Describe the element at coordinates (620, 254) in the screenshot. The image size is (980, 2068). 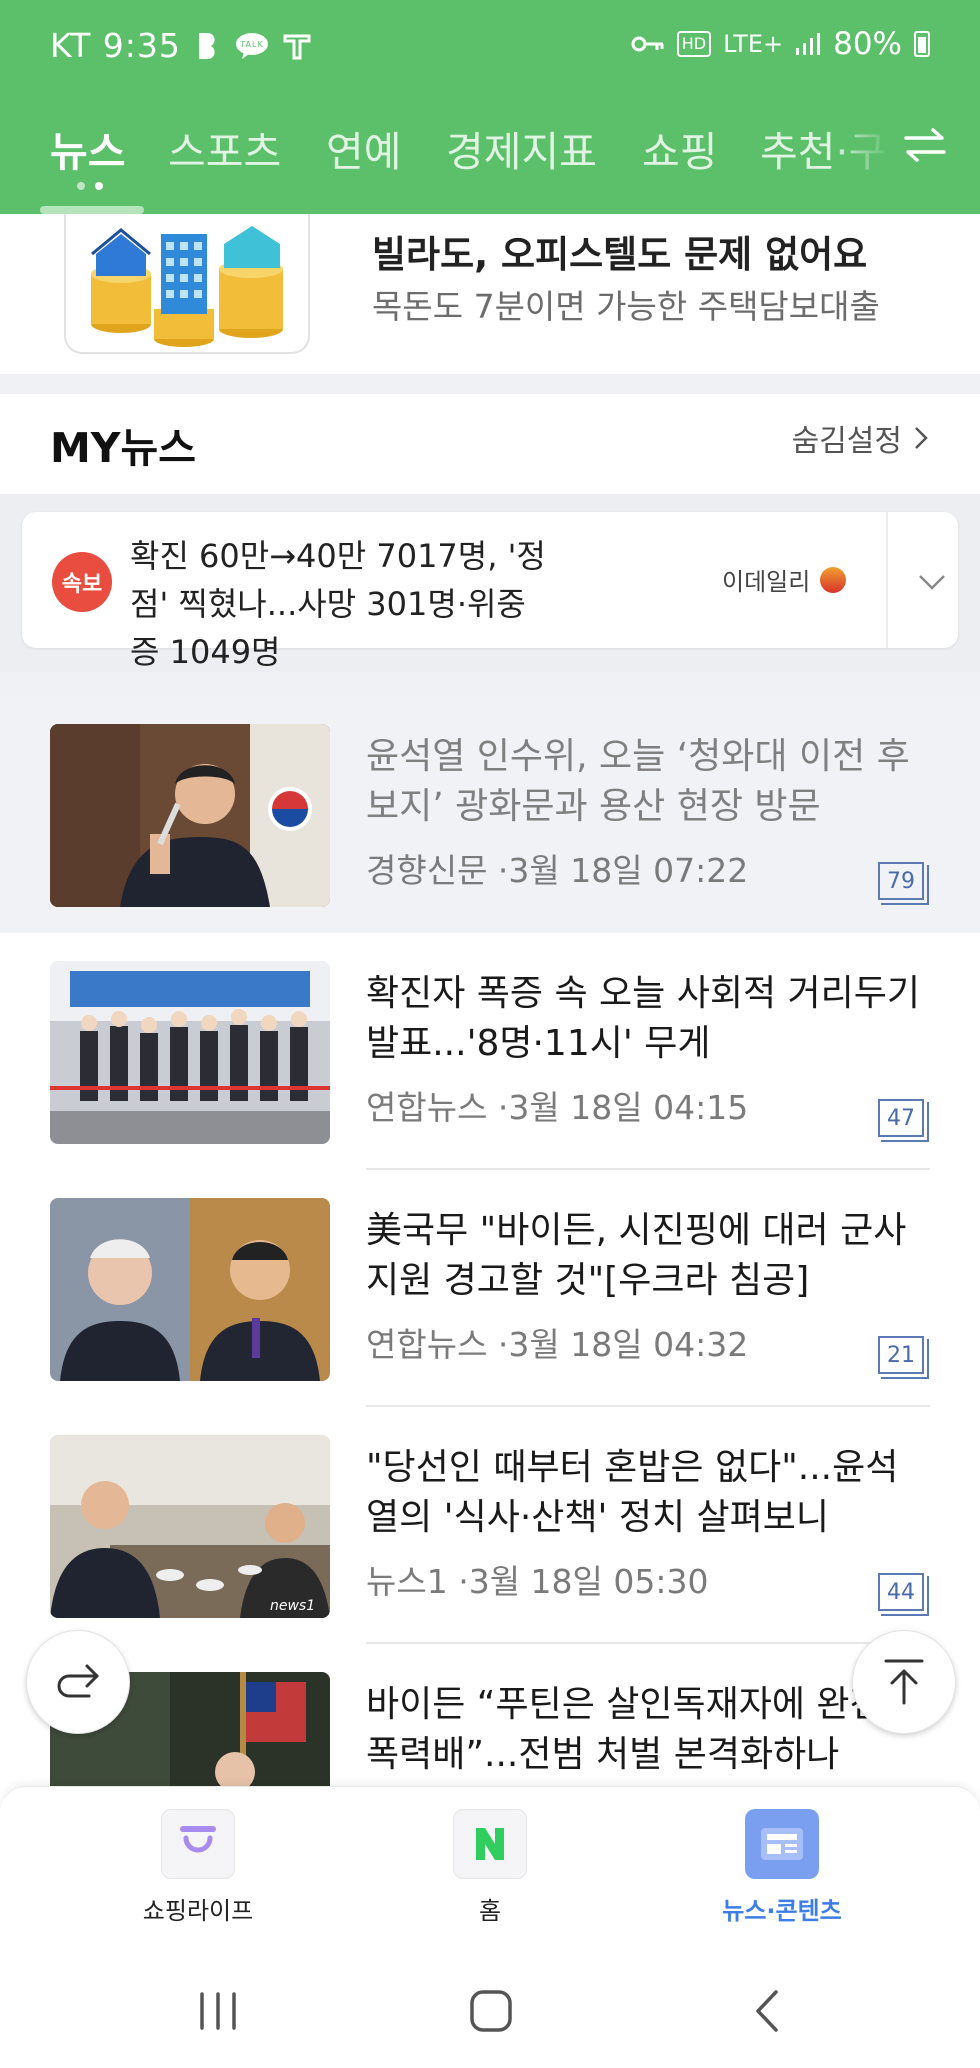
I see `ad-title: 빌라도, 오피스텔도 문제 없어요` at that location.